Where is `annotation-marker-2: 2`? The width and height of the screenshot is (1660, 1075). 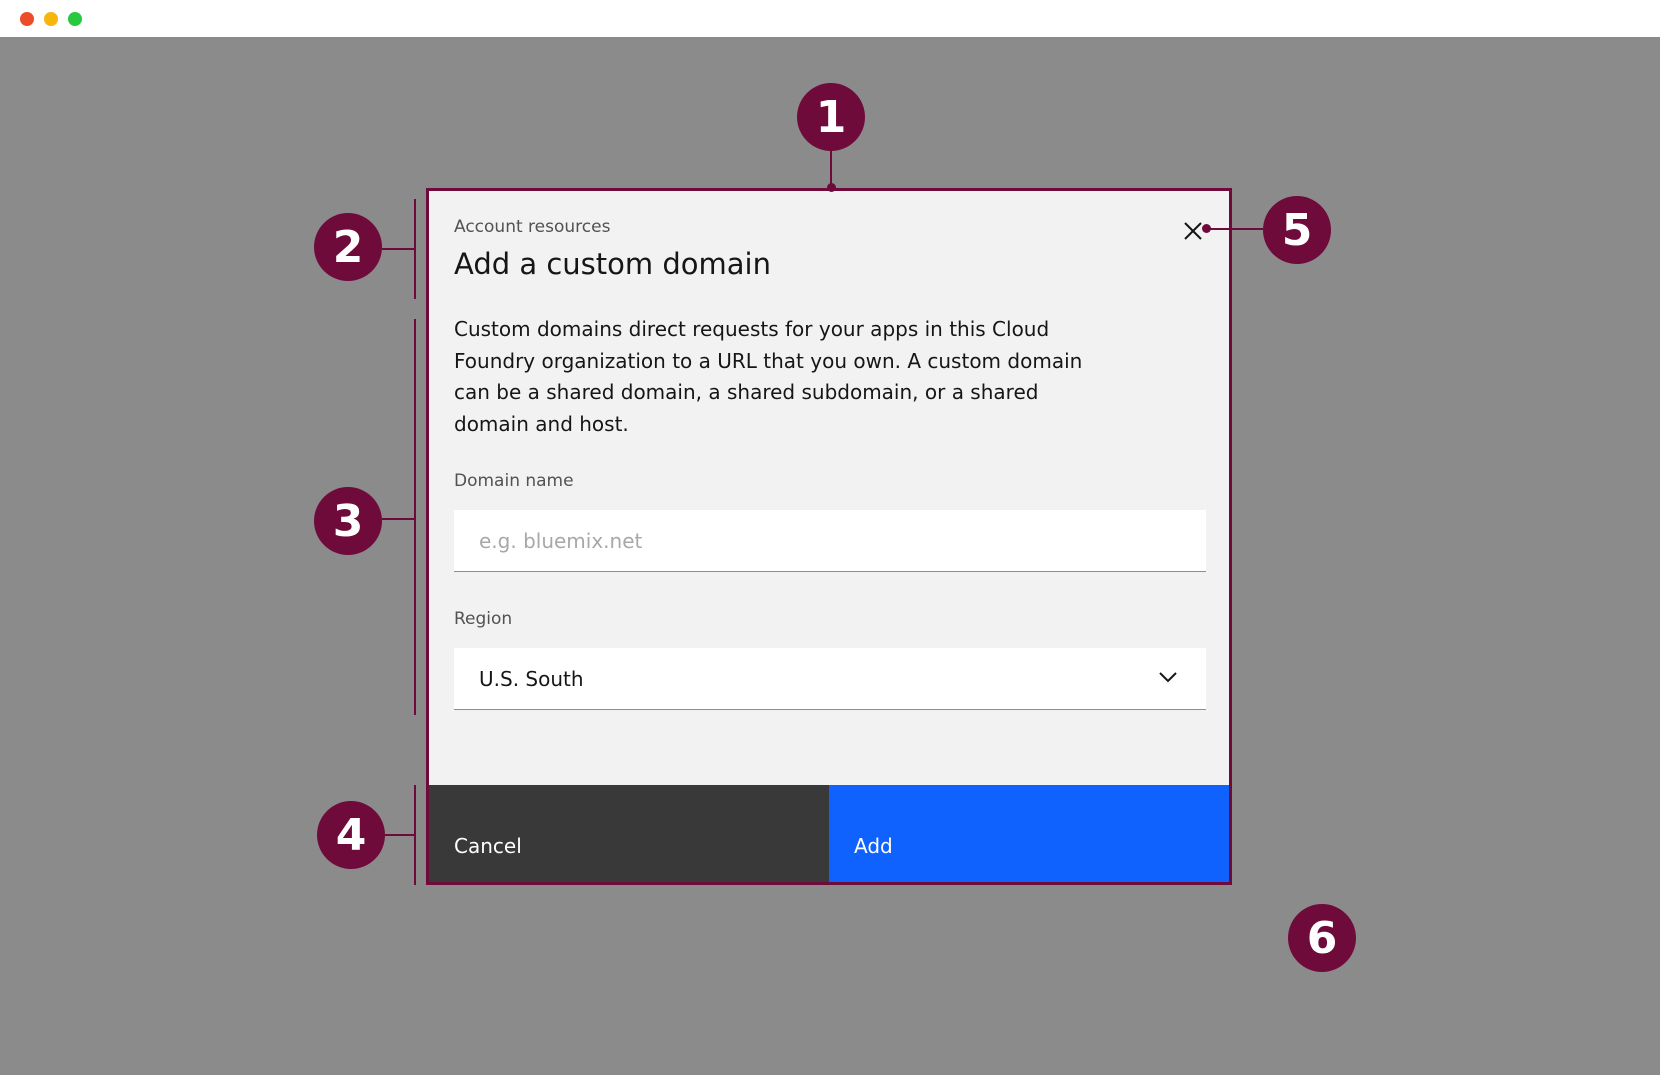 annotation-marker-2: 2 is located at coordinates (348, 247).